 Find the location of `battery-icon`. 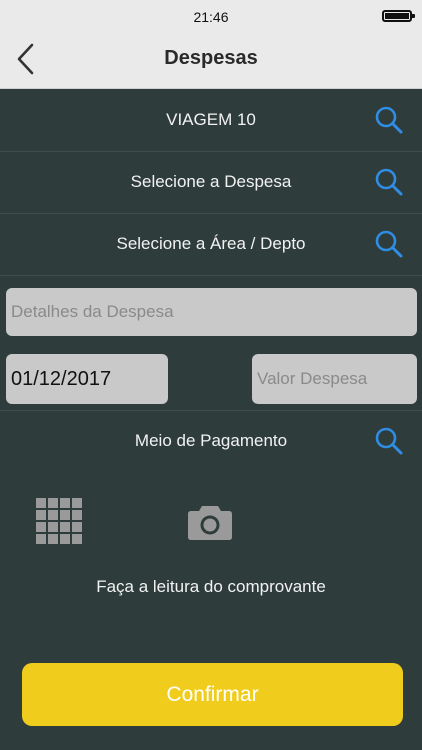

battery-icon is located at coordinates (398, 16).